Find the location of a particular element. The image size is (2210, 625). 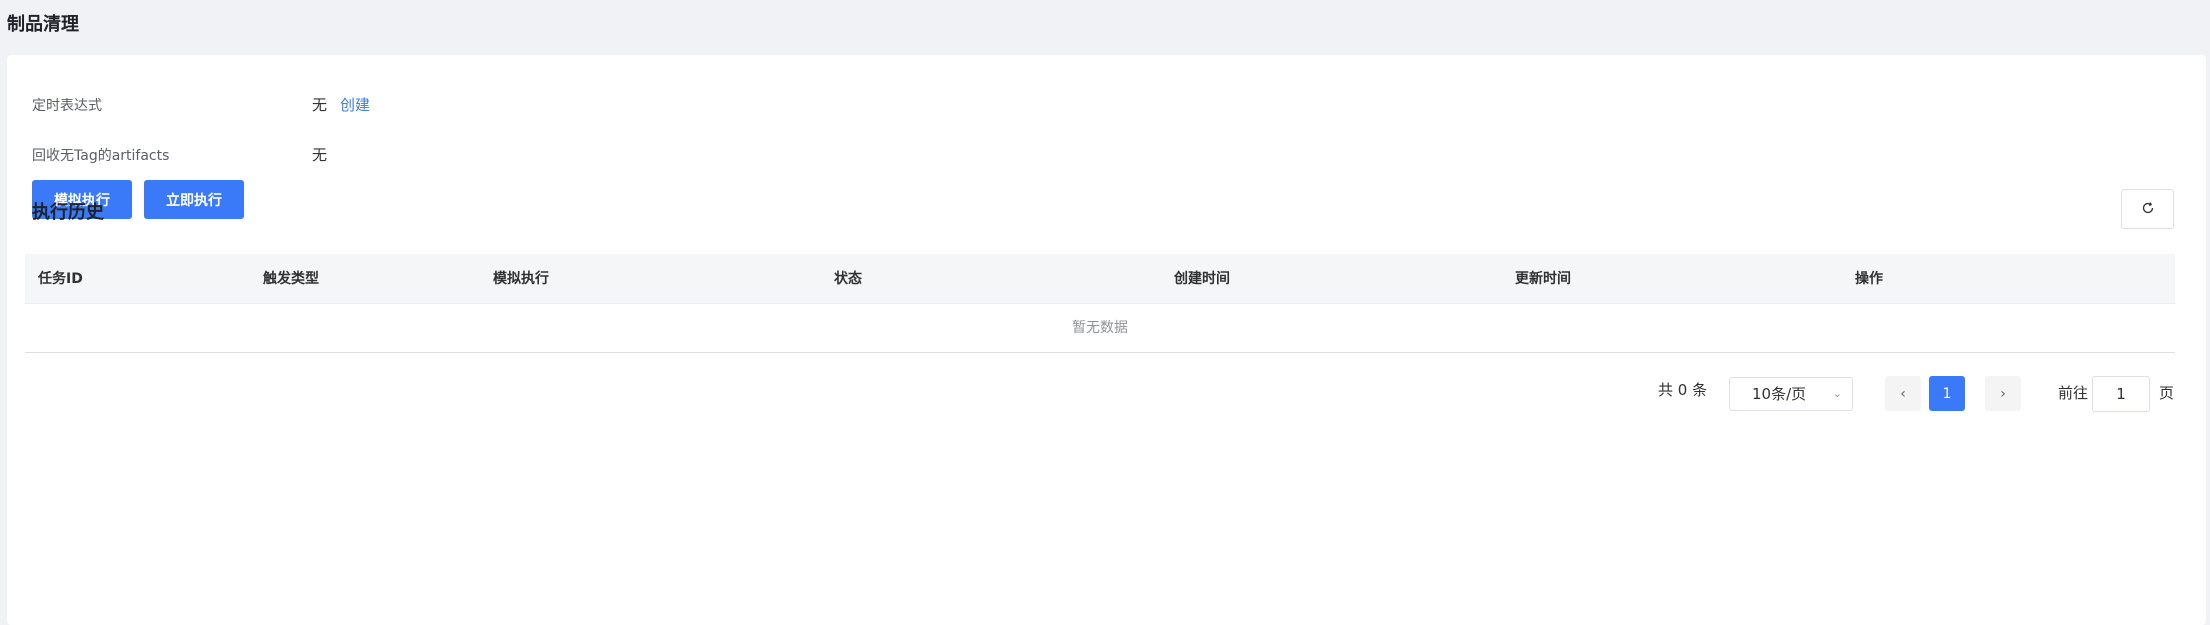

cron-label: 定时表达式 is located at coordinates (67, 106).